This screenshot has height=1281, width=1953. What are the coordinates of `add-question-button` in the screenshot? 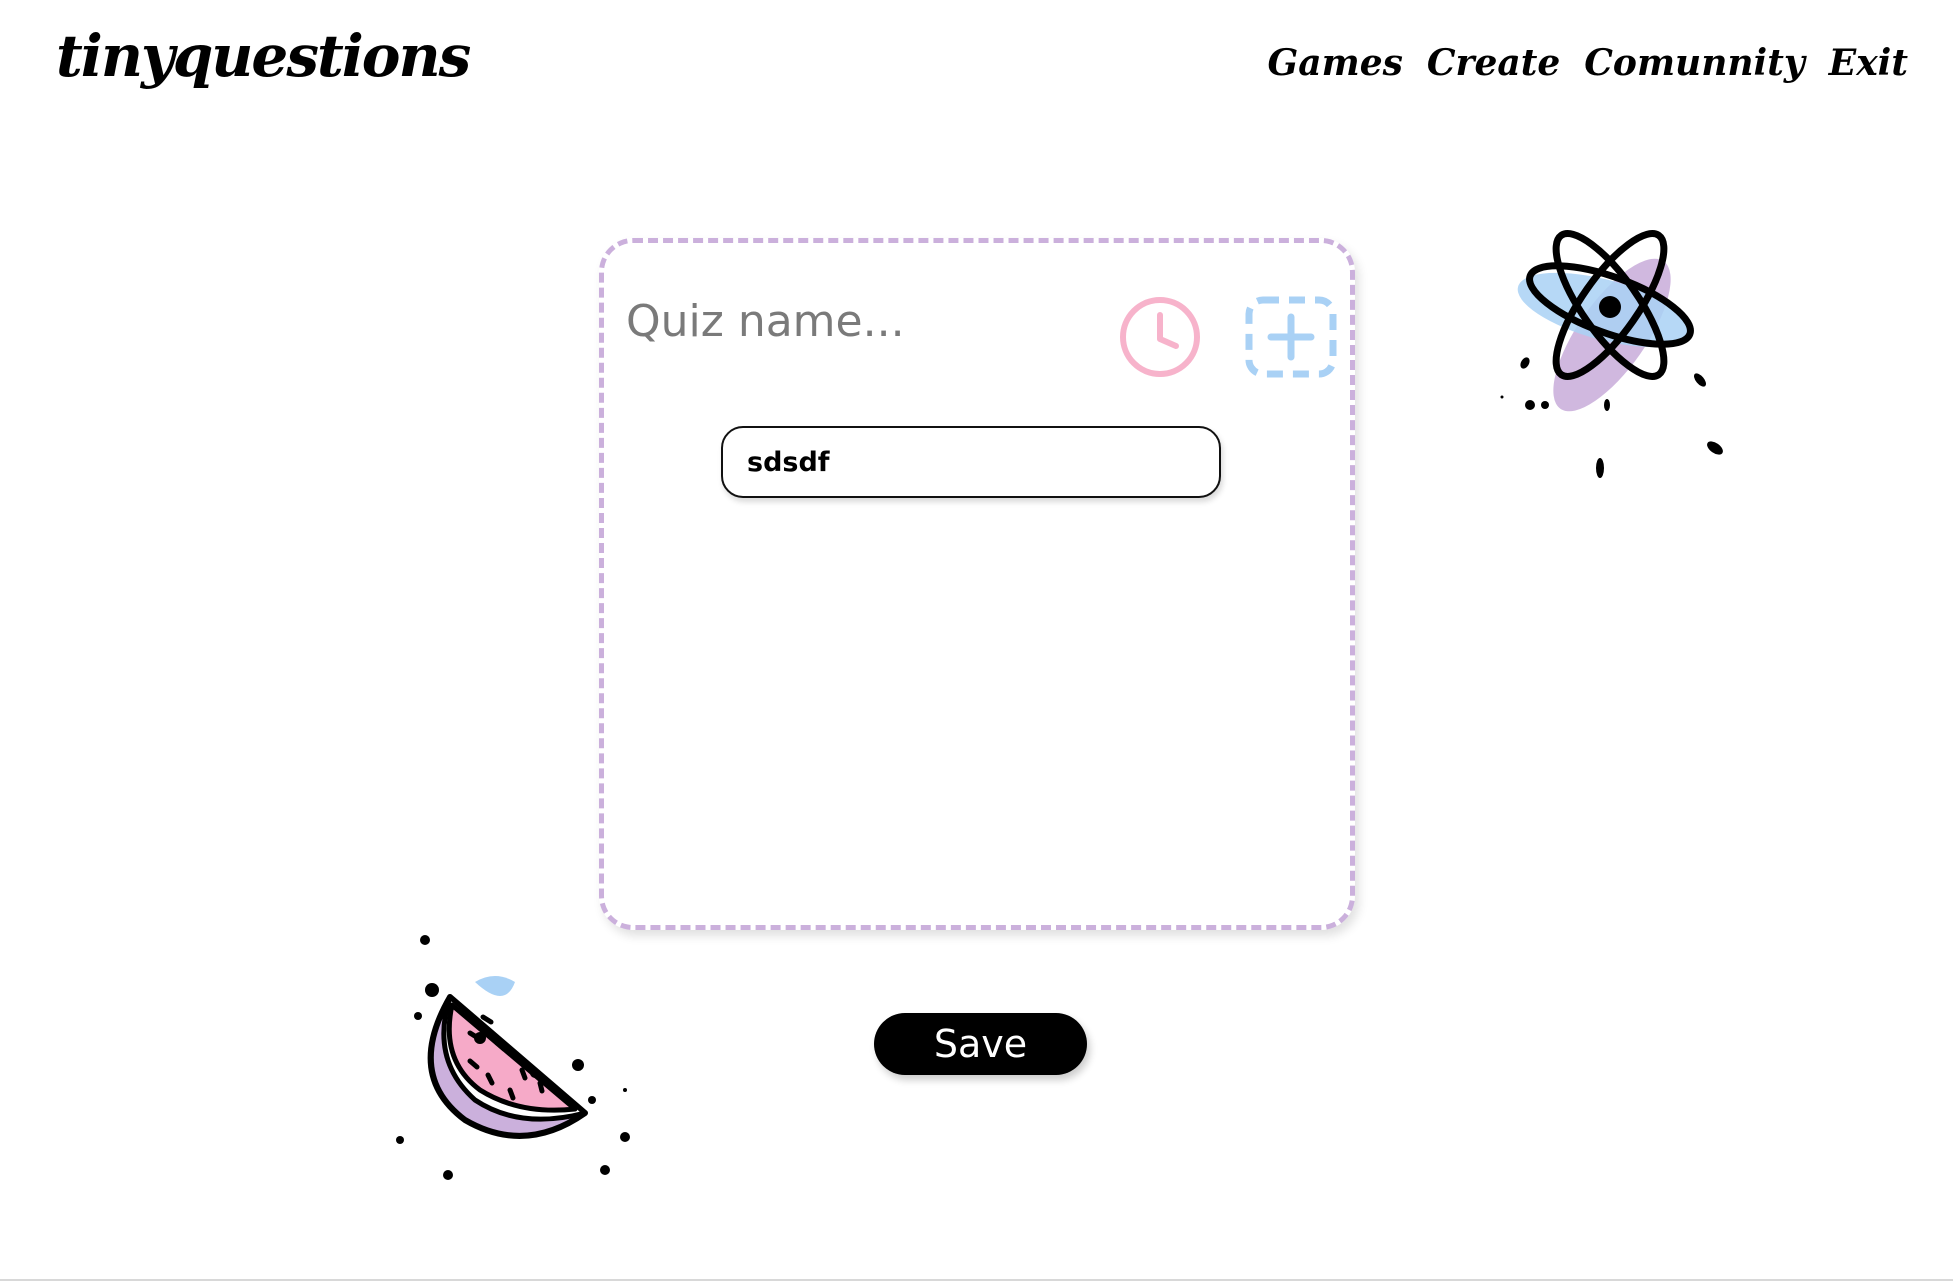 It's located at (1291, 337).